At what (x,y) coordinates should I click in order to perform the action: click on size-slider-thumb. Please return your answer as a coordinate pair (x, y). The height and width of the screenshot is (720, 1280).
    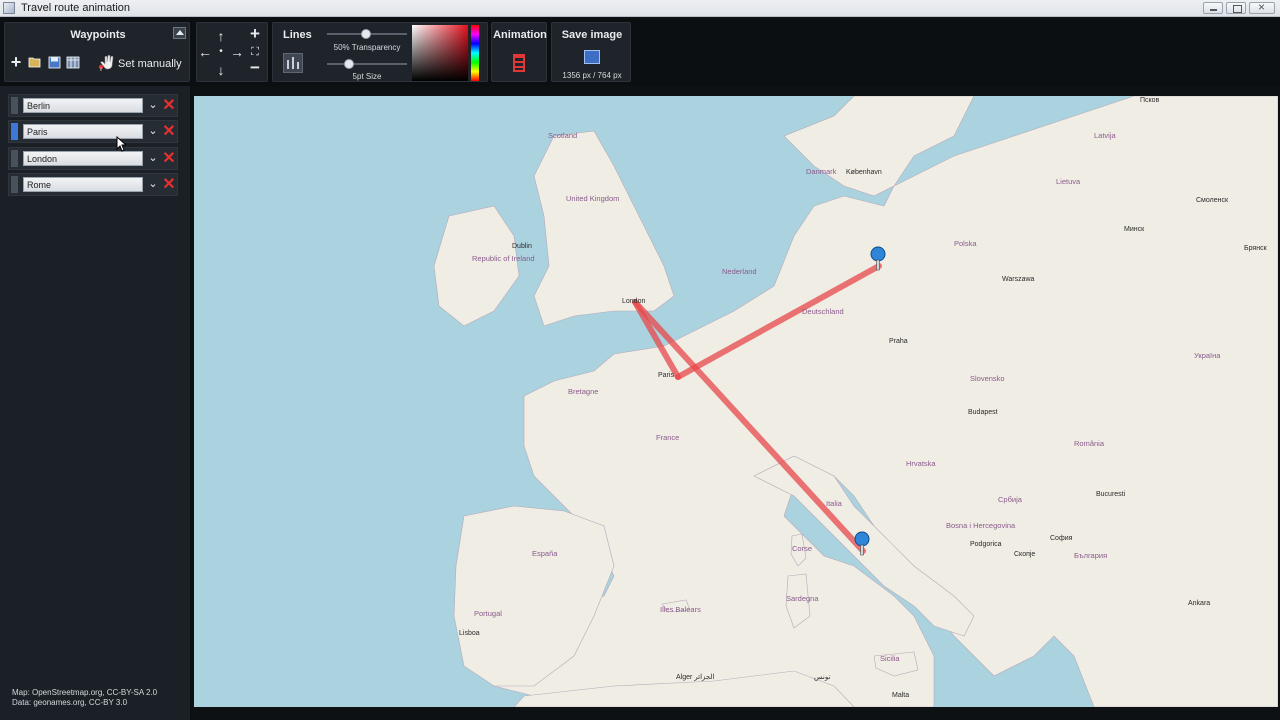
    Looking at the image, I should click on (349, 64).